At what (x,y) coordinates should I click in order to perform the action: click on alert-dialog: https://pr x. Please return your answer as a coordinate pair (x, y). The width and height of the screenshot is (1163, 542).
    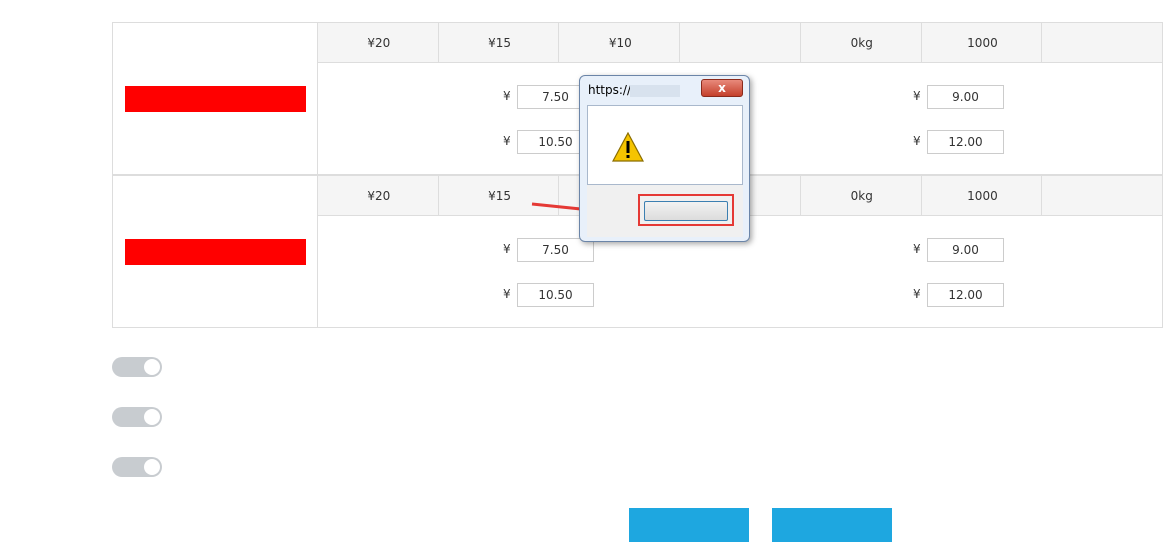
    Looking at the image, I should click on (664, 158).